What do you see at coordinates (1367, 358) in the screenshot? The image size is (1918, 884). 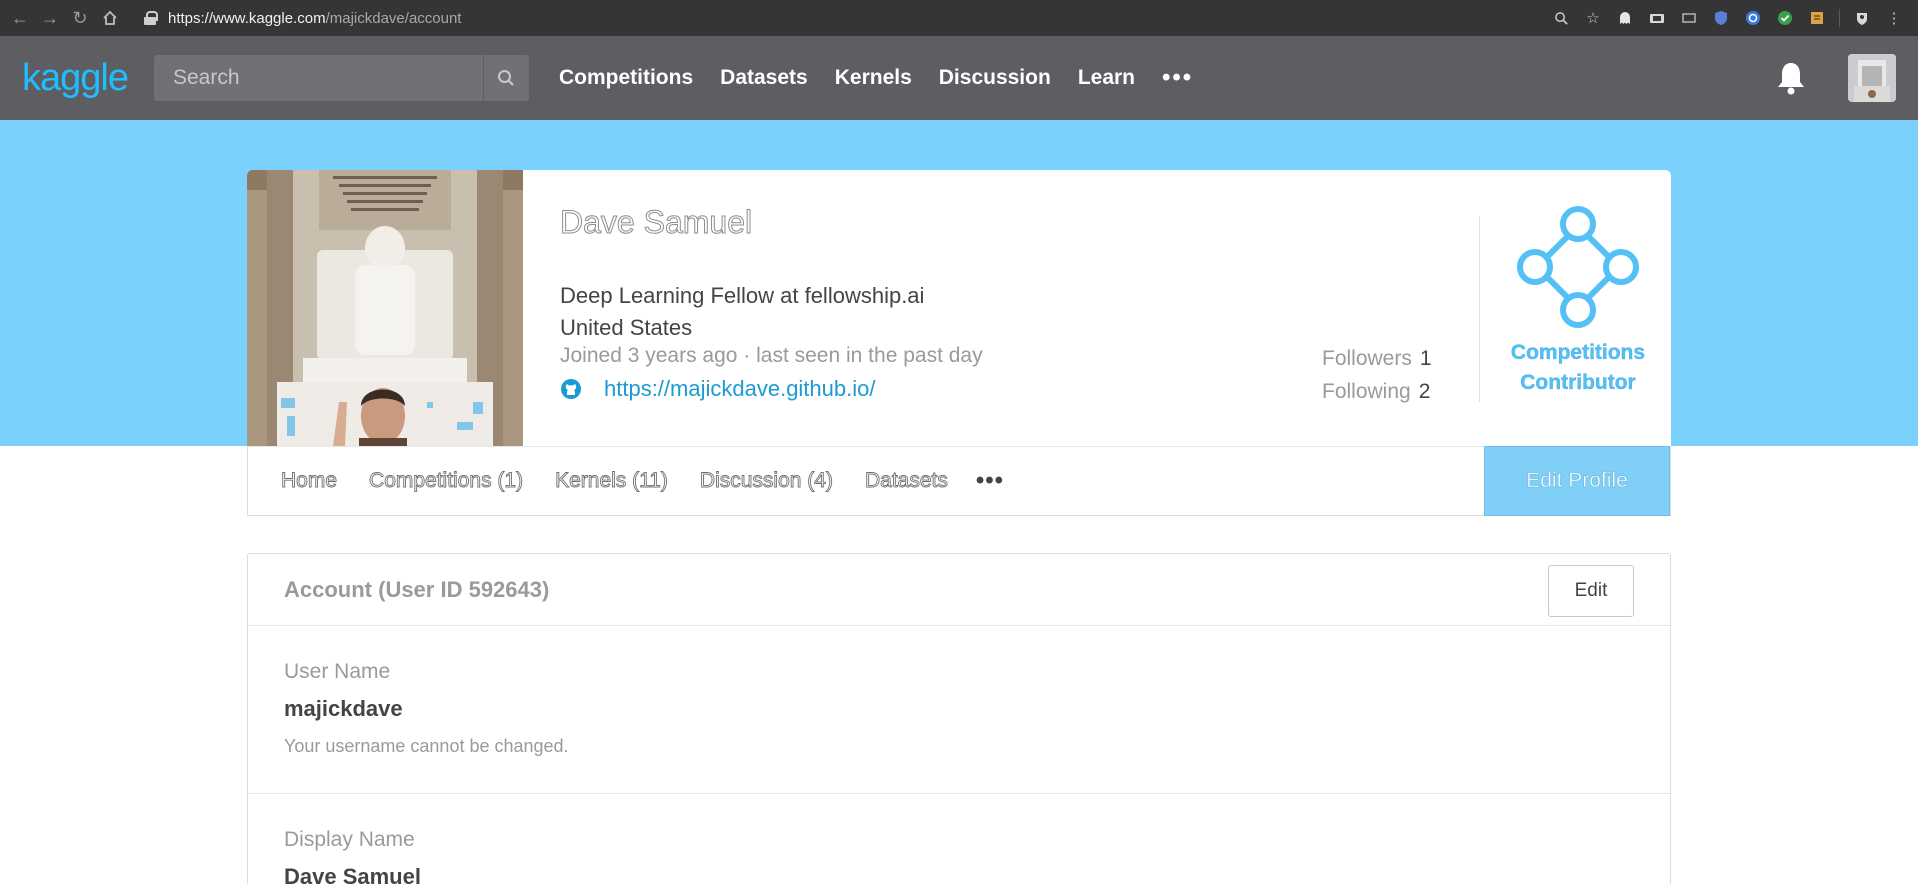 I see `followers-label: Followers` at bounding box center [1367, 358].